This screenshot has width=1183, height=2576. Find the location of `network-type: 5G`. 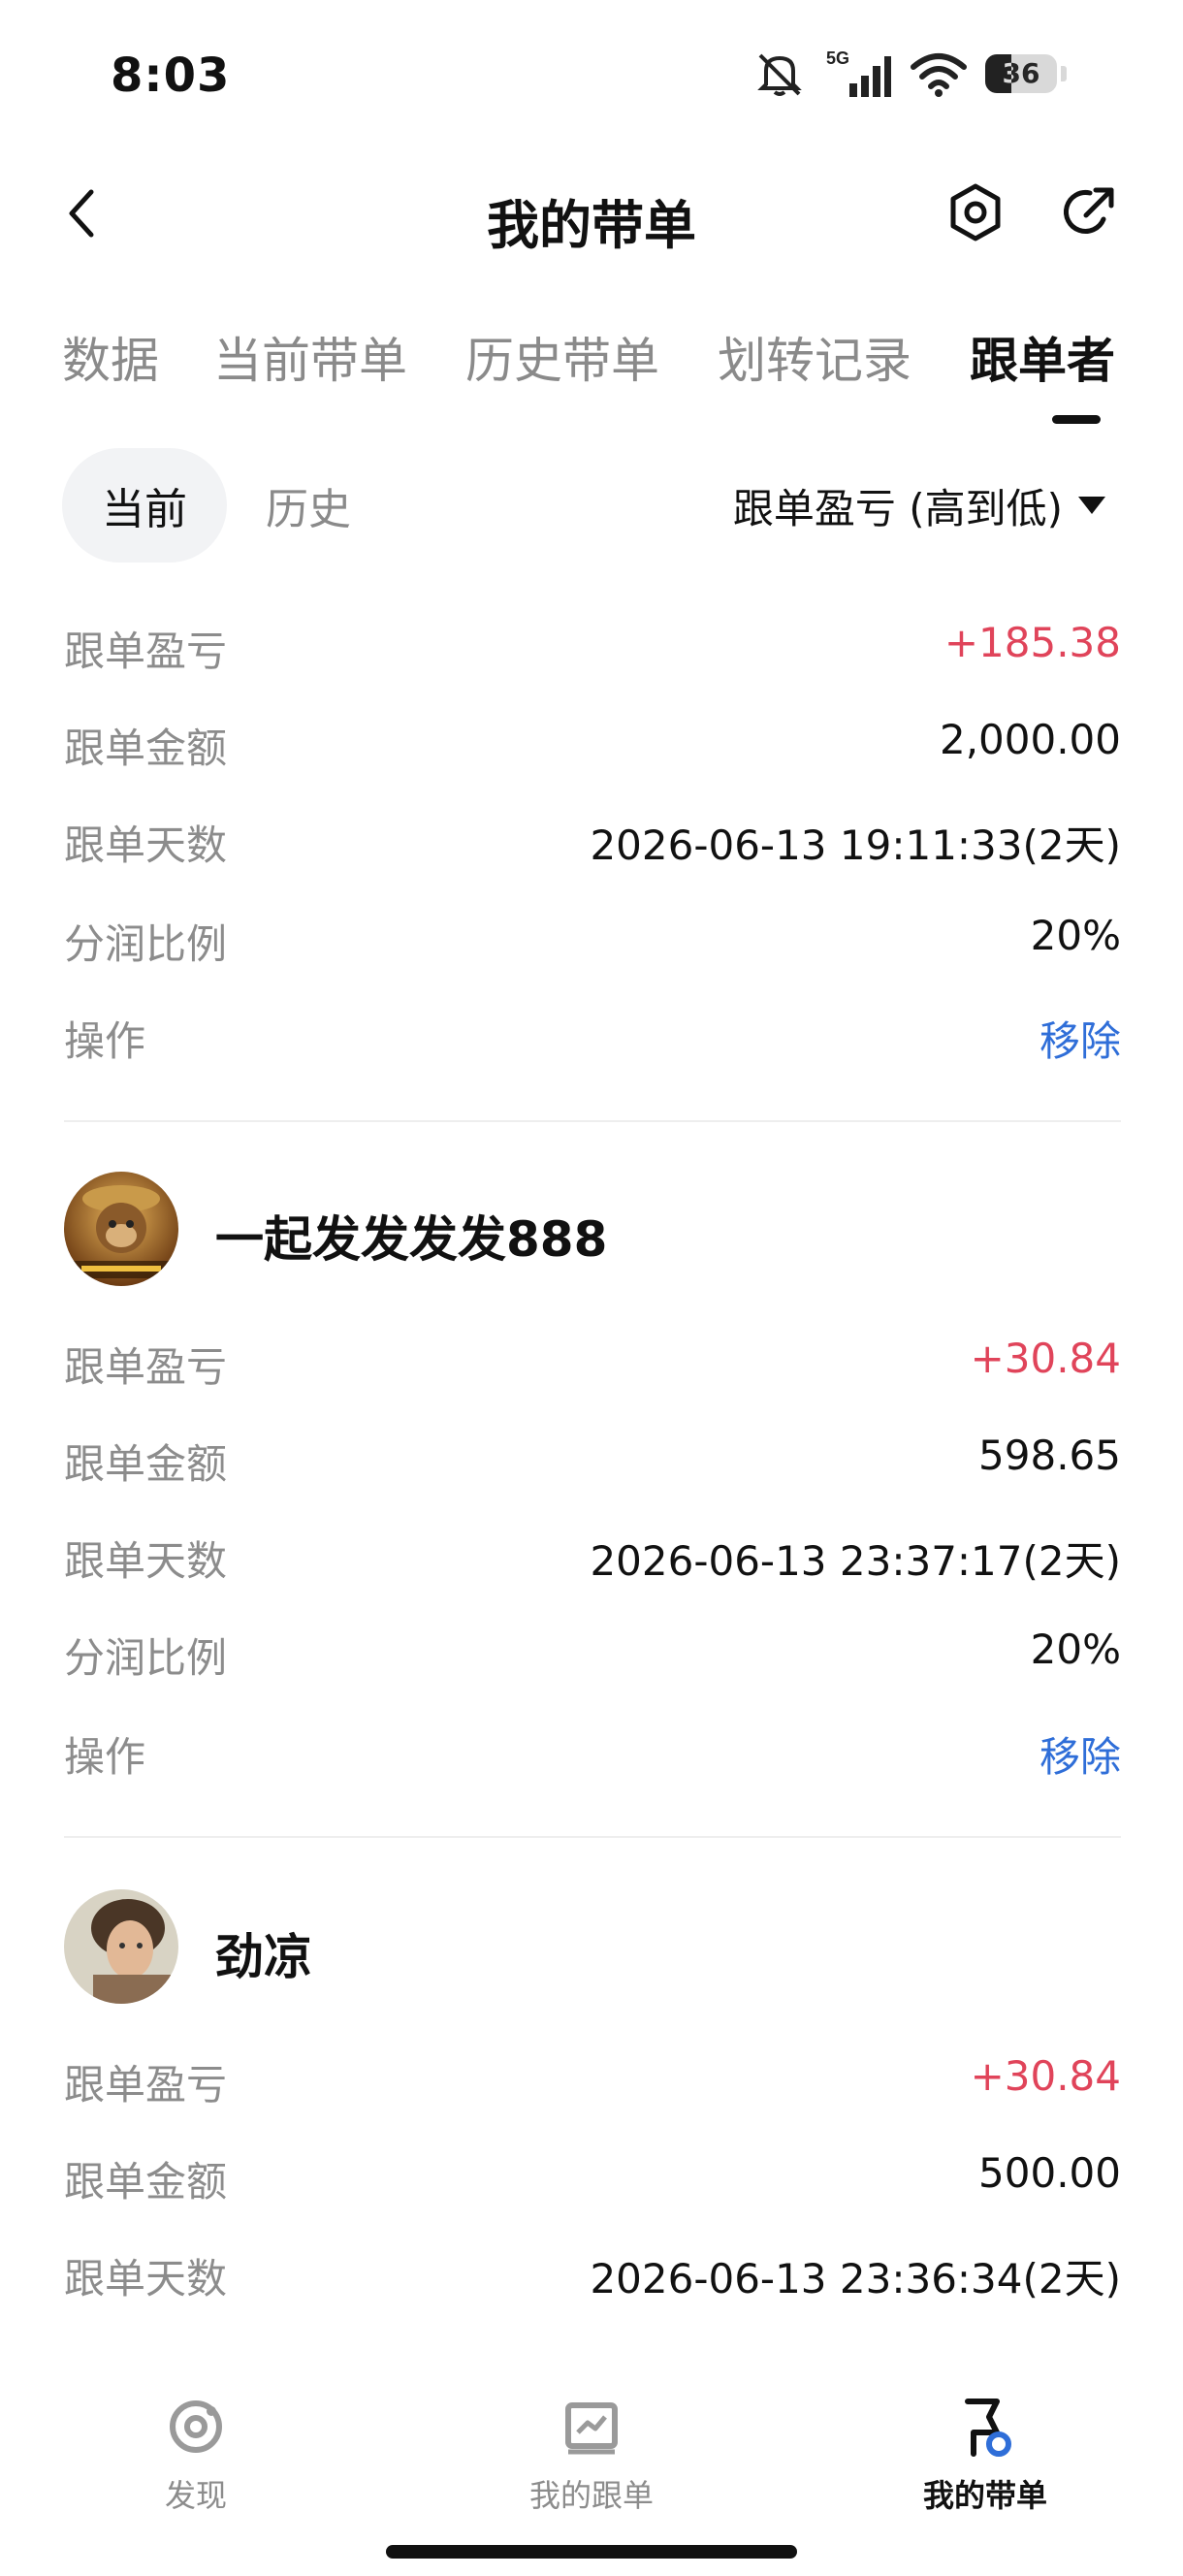

network-type: 5G is located at coordinates (837, 58).